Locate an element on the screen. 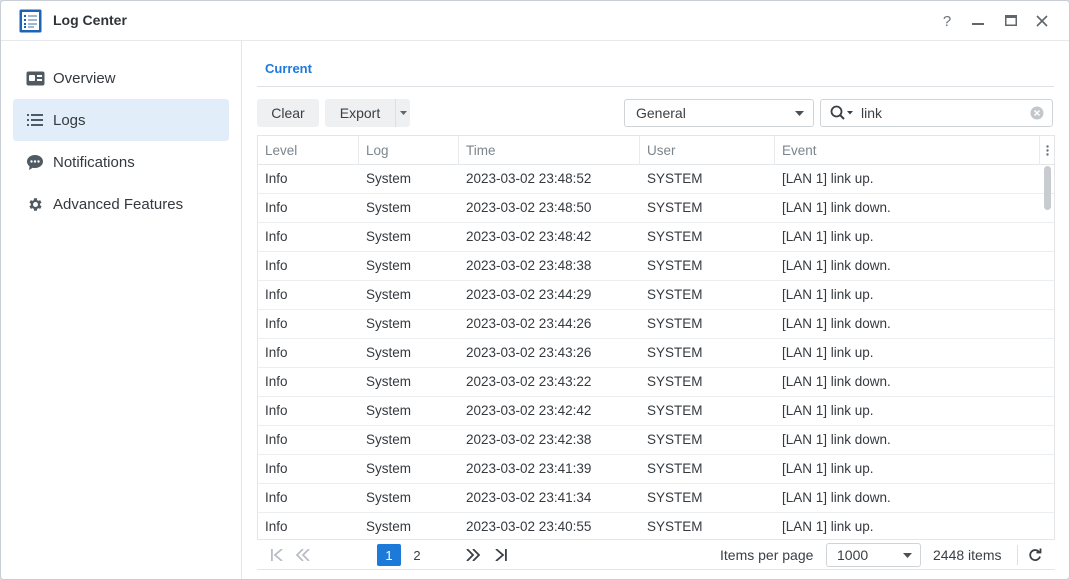 This screenshot has height=580, width=1070. column-header-event: Event is located at coordinates (907, 150).